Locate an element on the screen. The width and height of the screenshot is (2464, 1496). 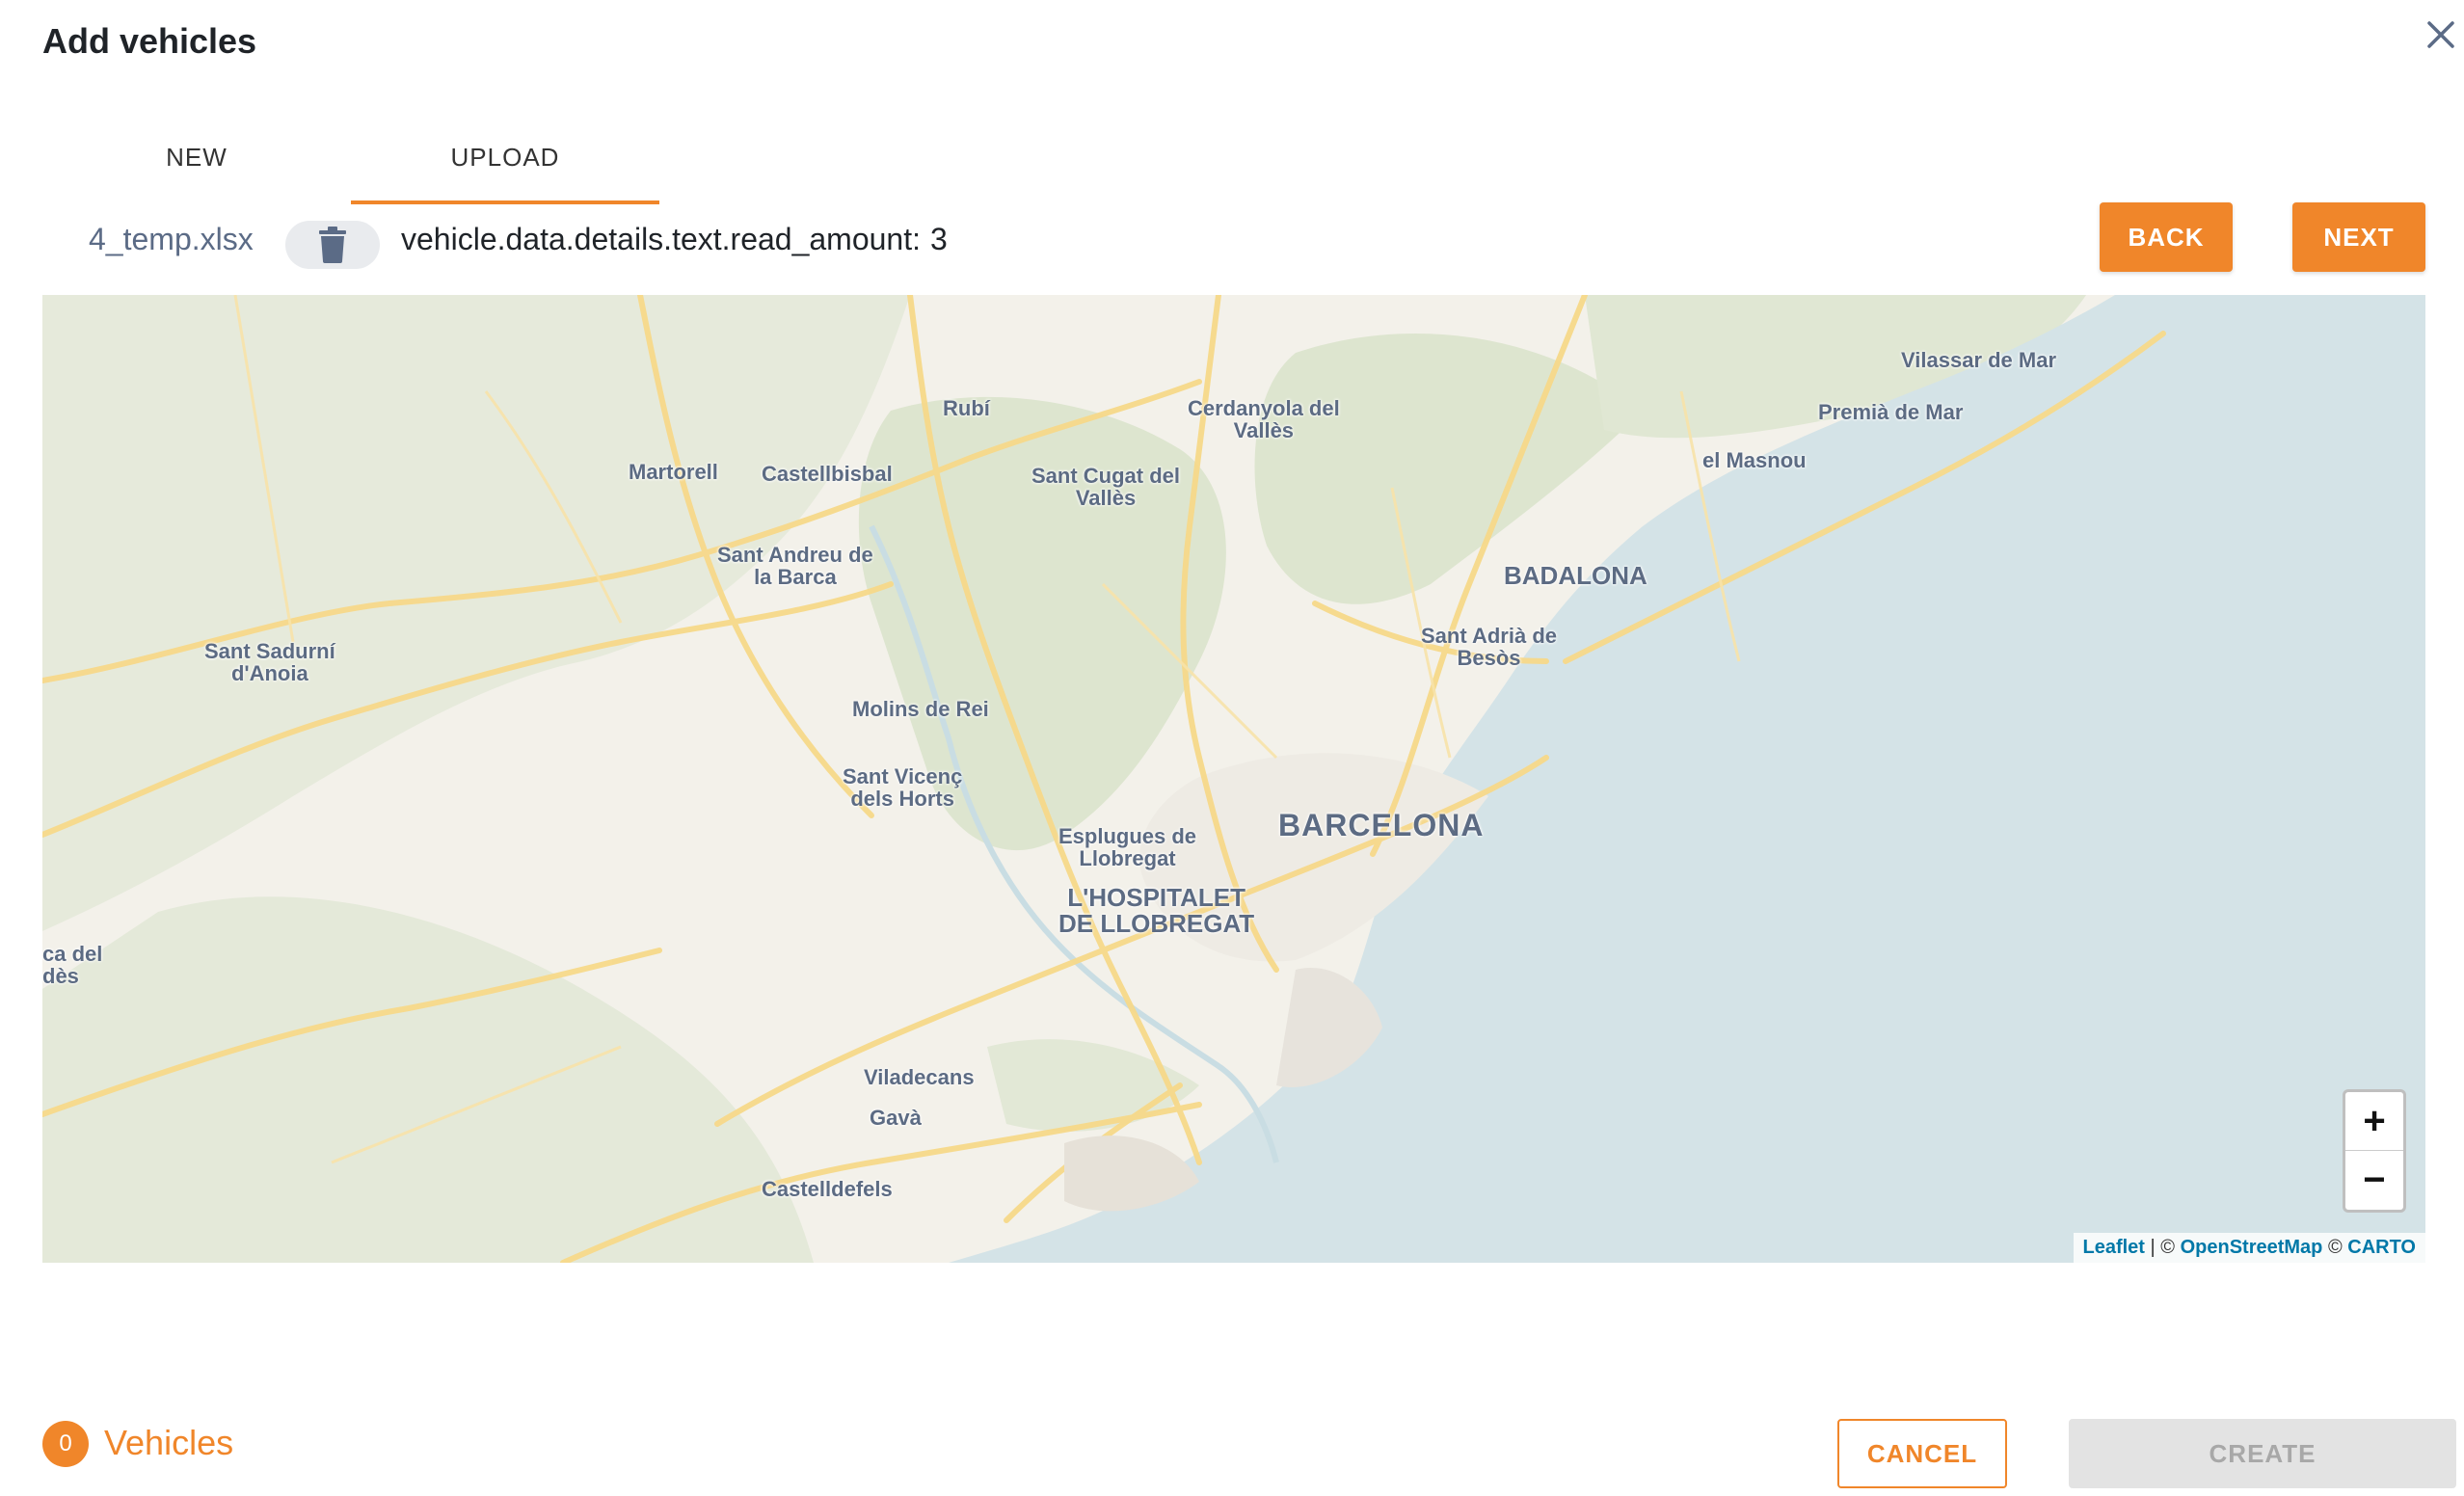
map-label-masnou: el Masnou is located at coordinates (1755, 460).